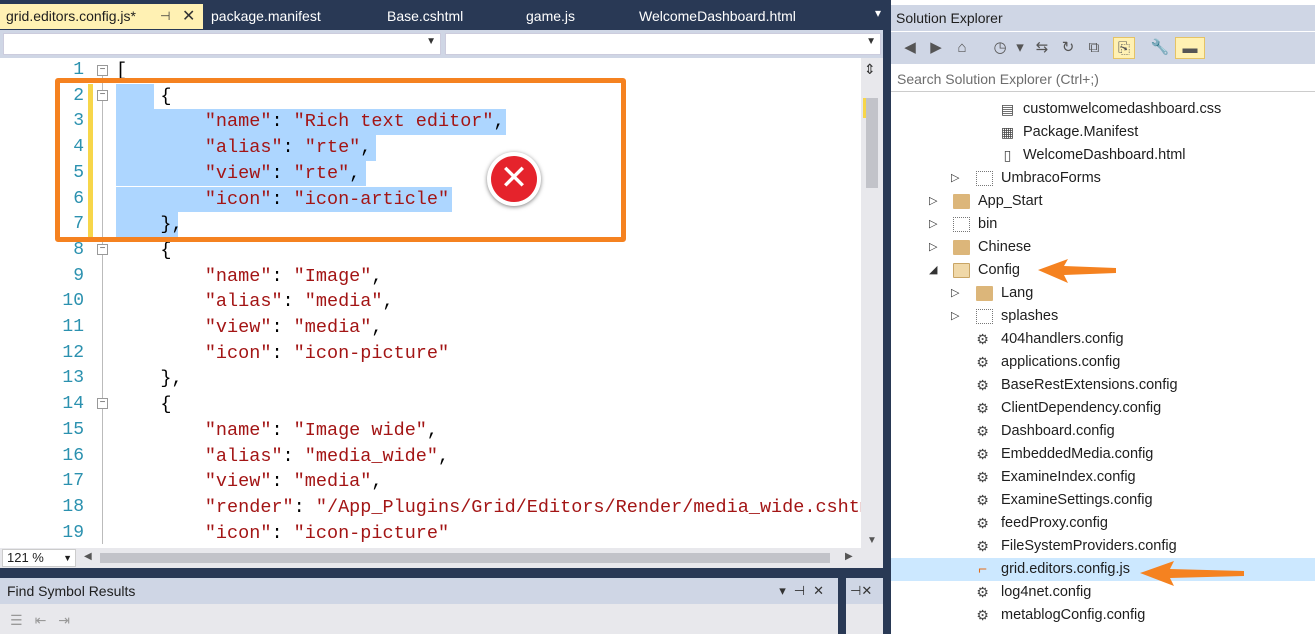 This screenshot has height=634, width=1315. Describe the element at coordinates (1081, 408) in the screenshot. I see `tree-item-label: ClientDependency.config` at that location.